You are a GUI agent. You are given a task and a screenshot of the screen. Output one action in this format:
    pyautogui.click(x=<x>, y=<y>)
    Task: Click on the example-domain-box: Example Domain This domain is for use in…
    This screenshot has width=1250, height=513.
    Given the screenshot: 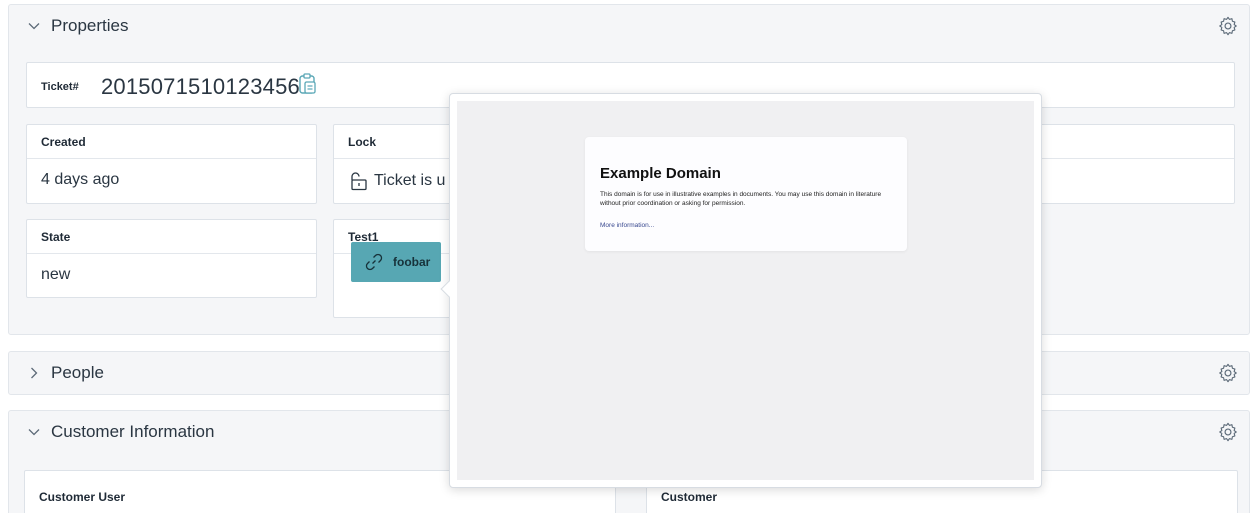 What is the action you would take?
    pyautogui.click(x=746, y=194)
    